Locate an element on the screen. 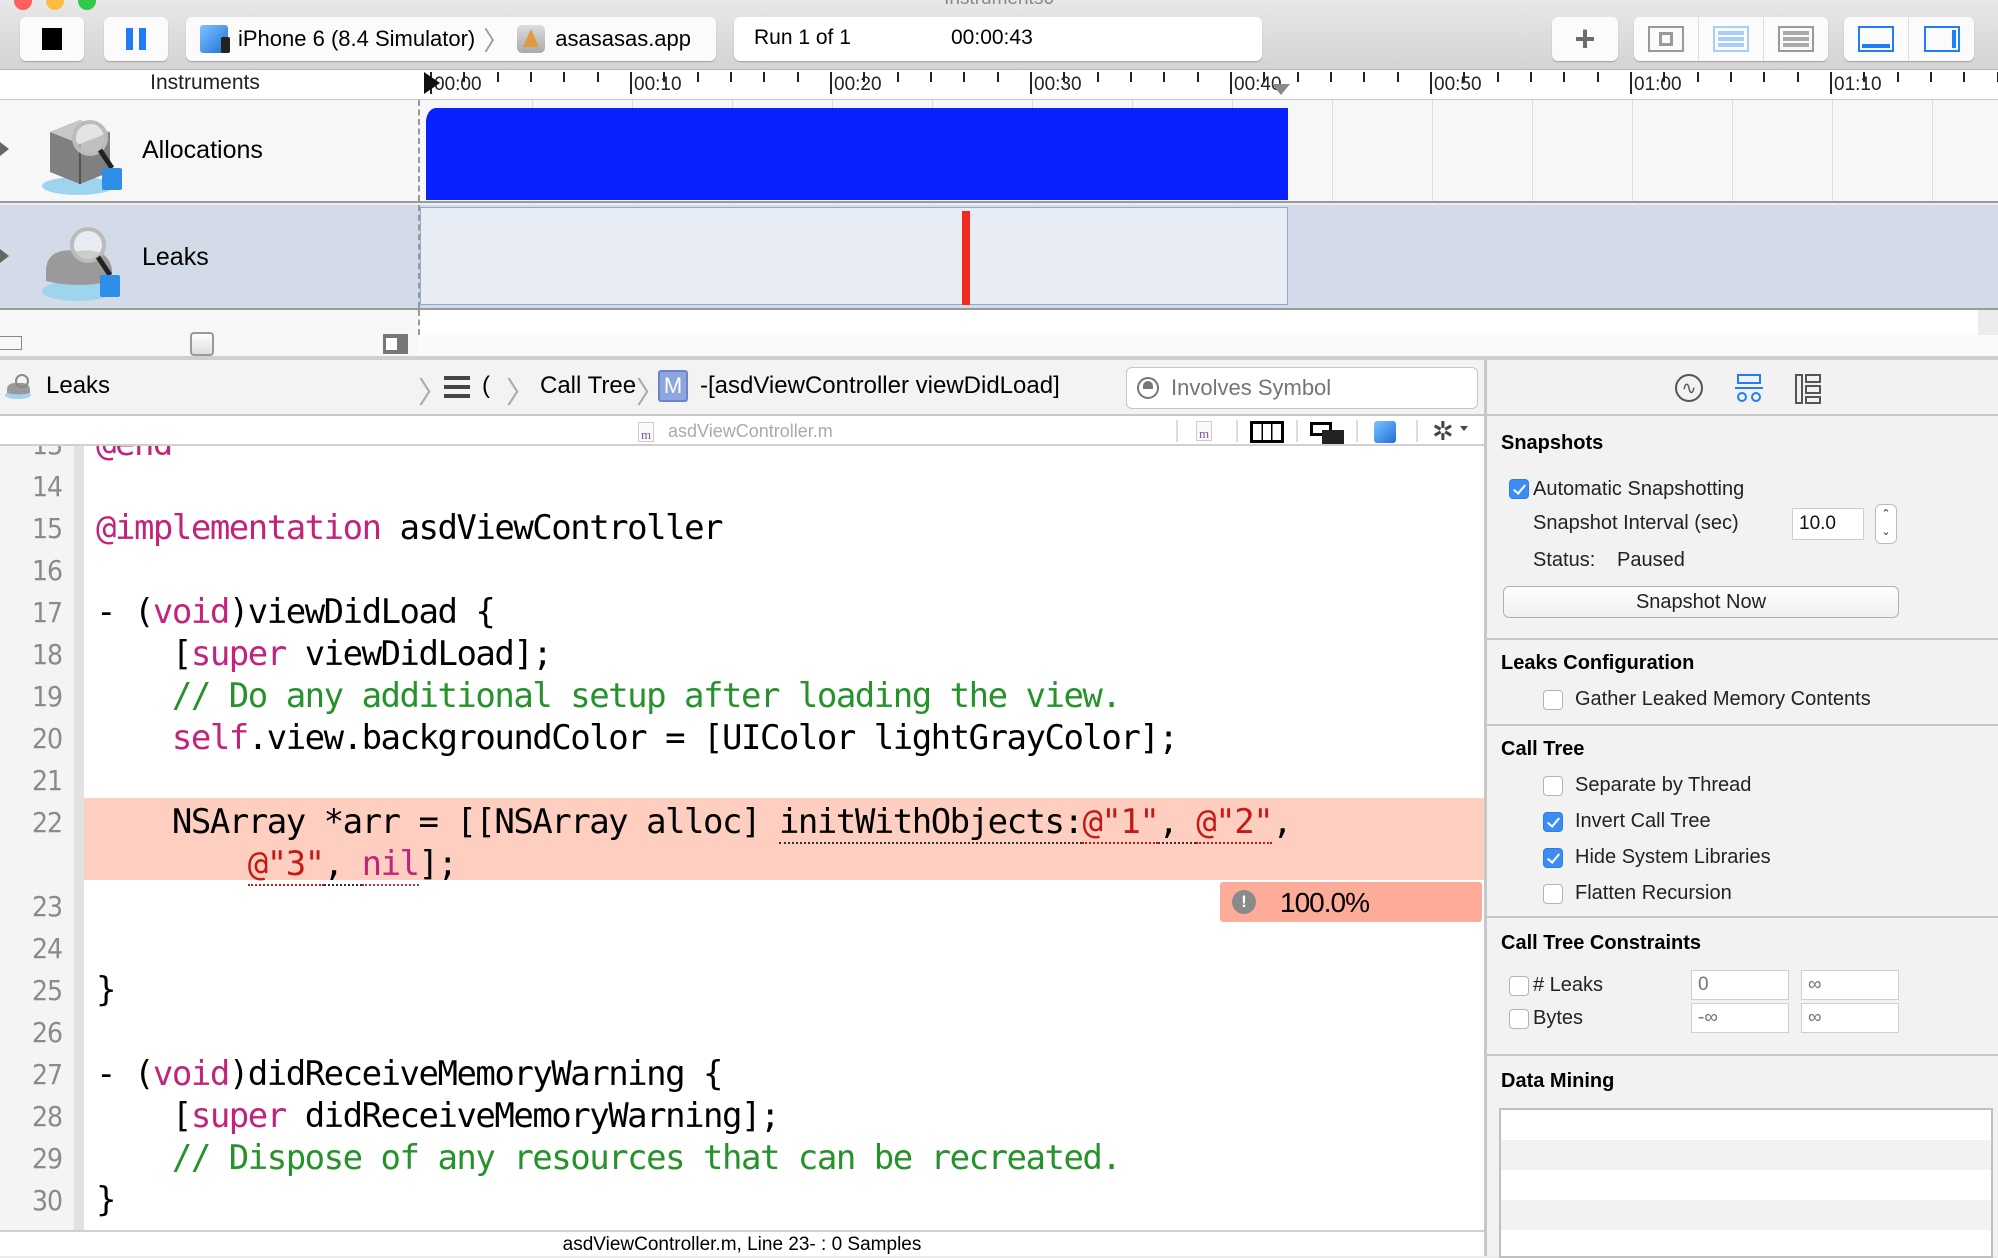 The image size is (1998, 1258). overlay-view-button is located at coordinates (1327, 433).